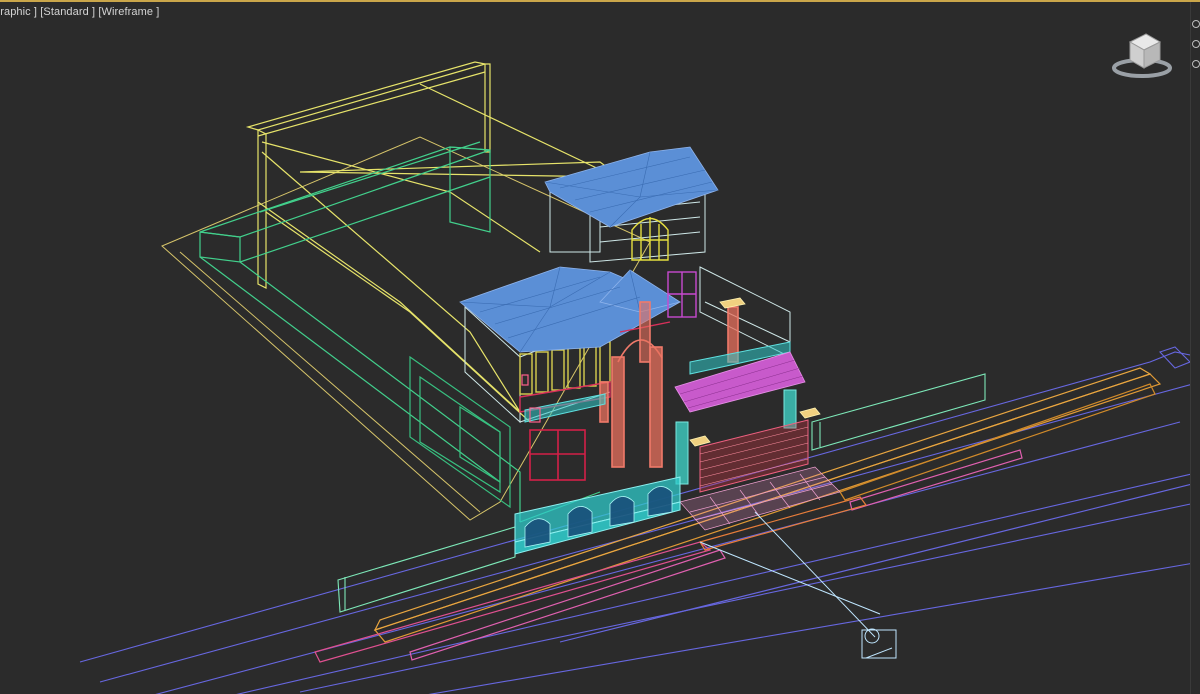 Image resolution: width=1200 pixels, height=694 pixels. Describe the element at coordinates (1142, 55) in the screenshot. I see `viewcube-icon` at that location.